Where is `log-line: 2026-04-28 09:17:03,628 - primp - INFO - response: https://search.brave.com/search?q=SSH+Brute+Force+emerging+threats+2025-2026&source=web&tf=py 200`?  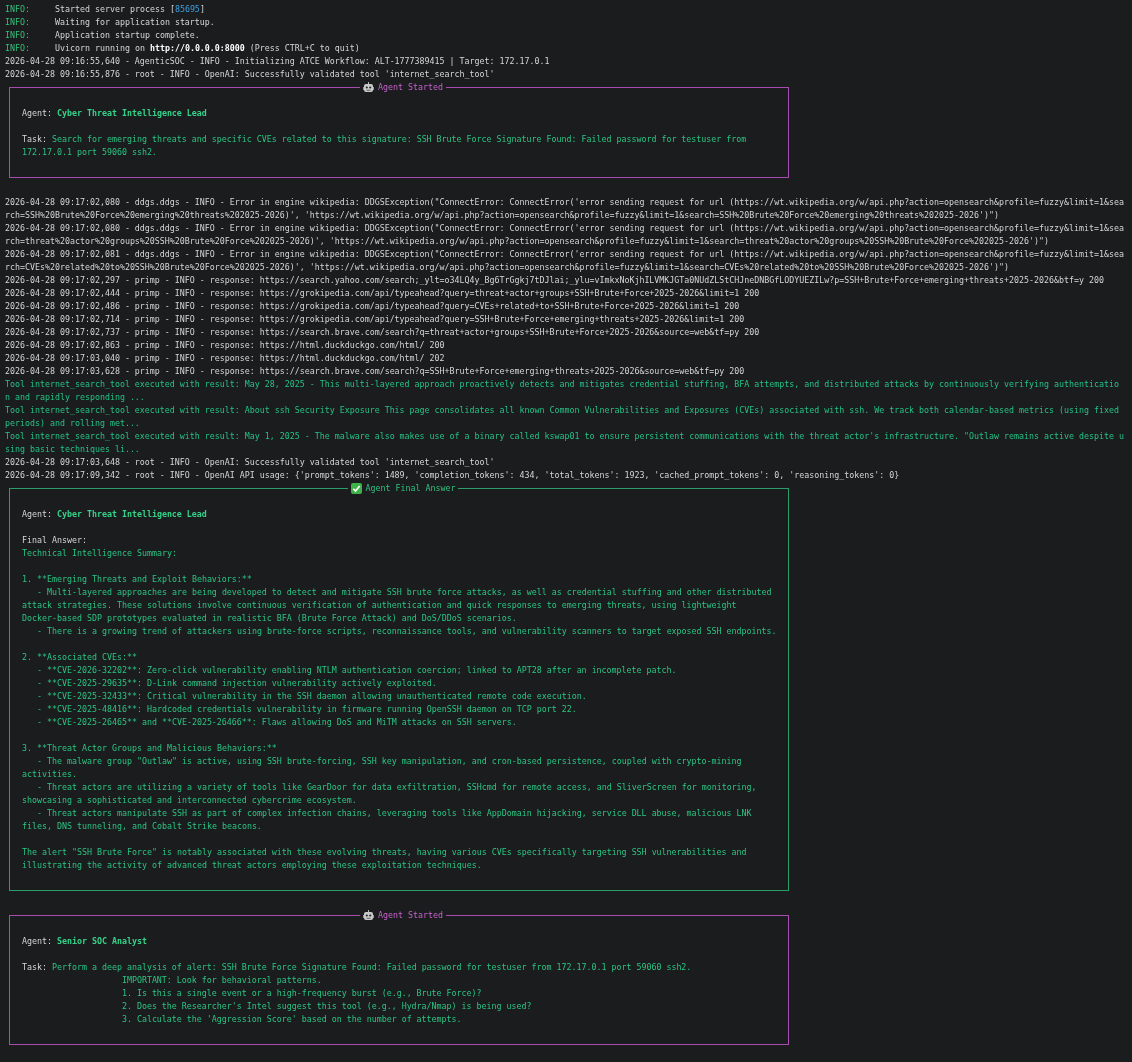 log-line: 2026-04-28 09:17:03,628 - primp - INFO - response: https://search.brave.com/search?q=SSH+Brute+Force+emerging+threats+2025-2026&source=web&tf=py 200 is located at coordinates (375, 371).